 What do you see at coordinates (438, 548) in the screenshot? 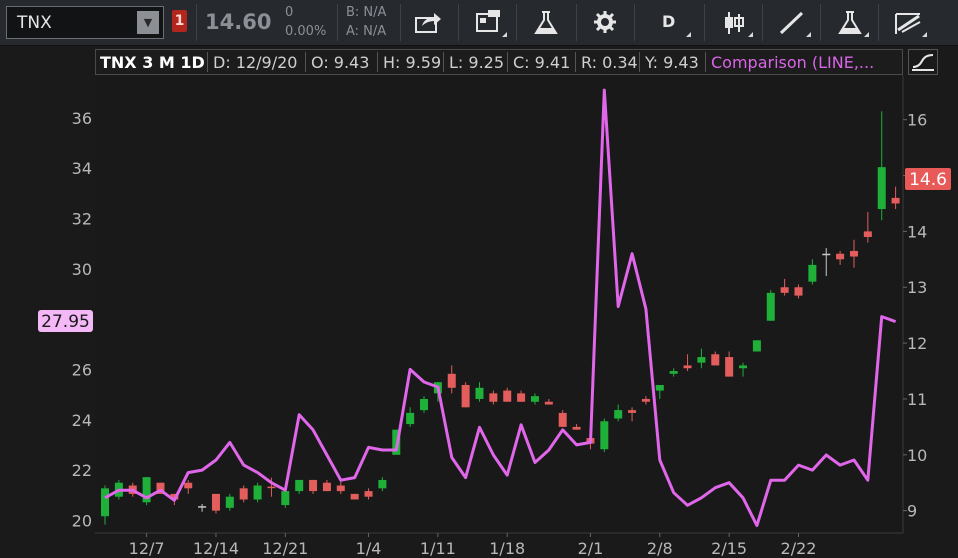
I see `x-tick-label: 1/11` at bounding box center [438, 548].